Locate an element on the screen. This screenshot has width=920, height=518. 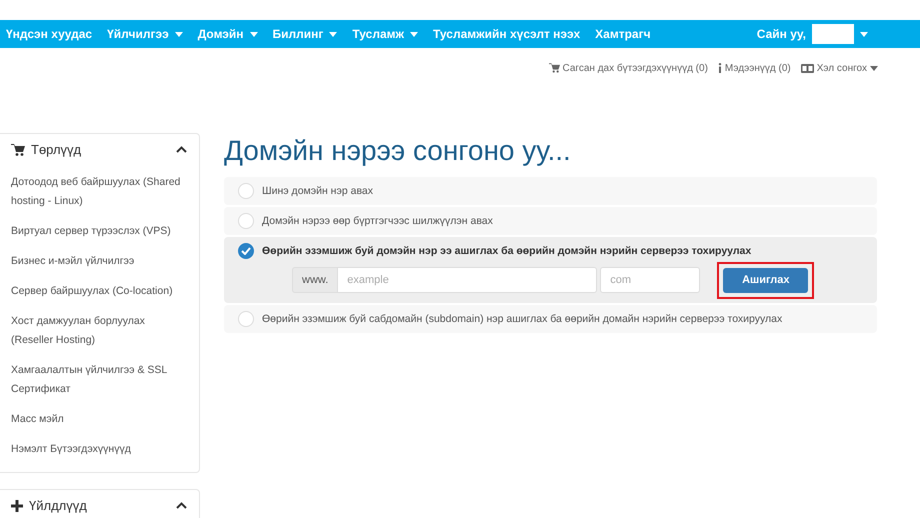
input-prefix: www. is located at coordinates (315, 280).